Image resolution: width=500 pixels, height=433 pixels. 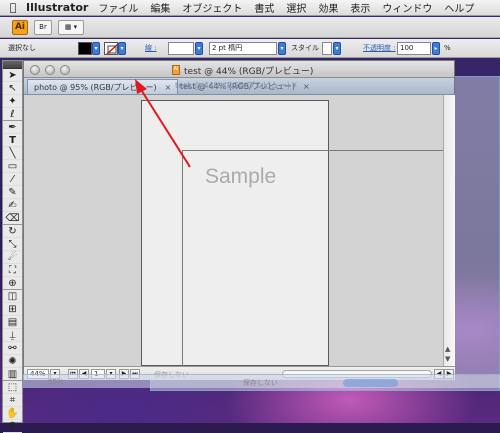 I want to click on document-window-title: test @ 44% (RGB/プレビュー), so click(x=249, y=72).